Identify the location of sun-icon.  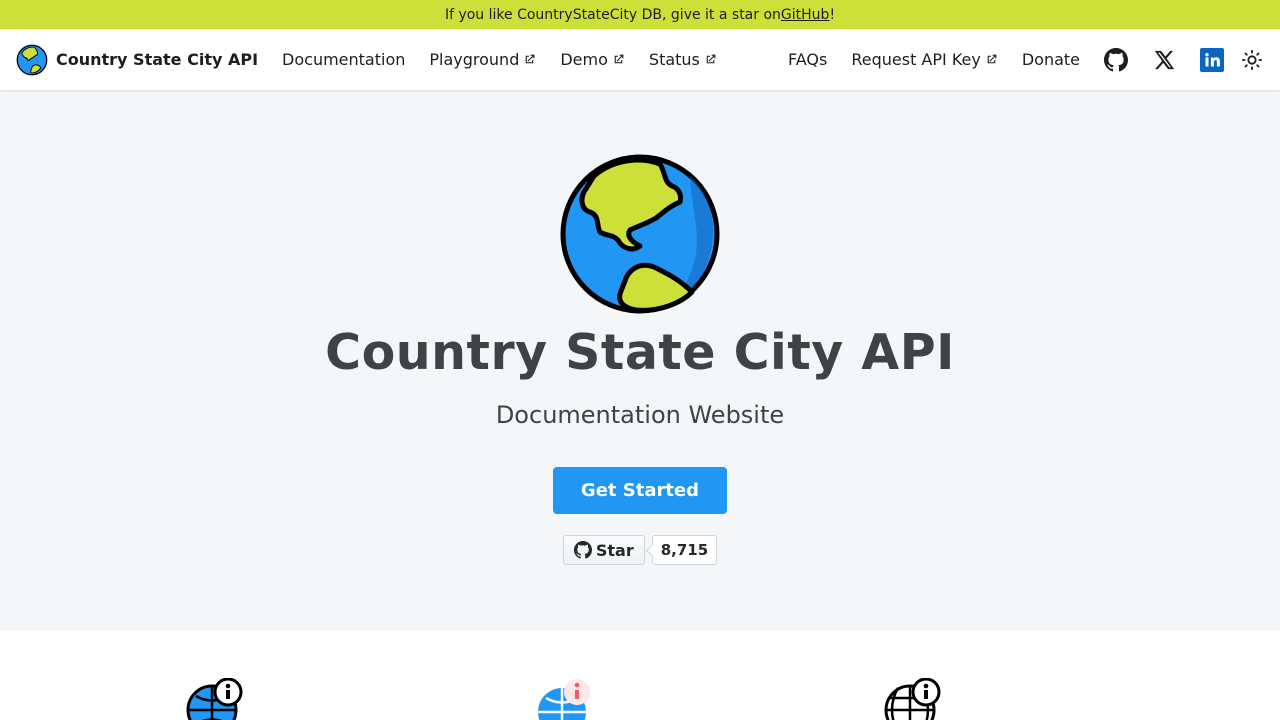
(1252, 60).